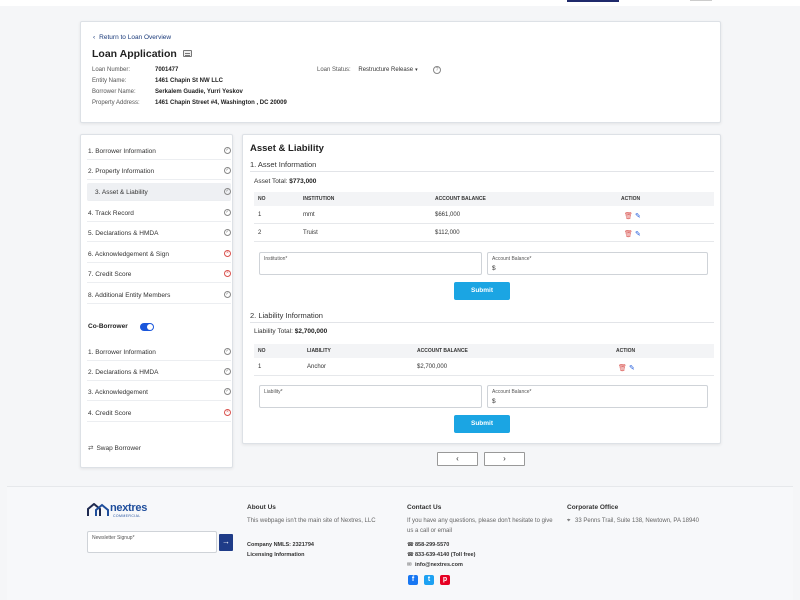  Describe the element at coordinates (159, 274) in the screenshot. I see `sidebar-item-credit-score: 7. Credit Score ×` at that location.